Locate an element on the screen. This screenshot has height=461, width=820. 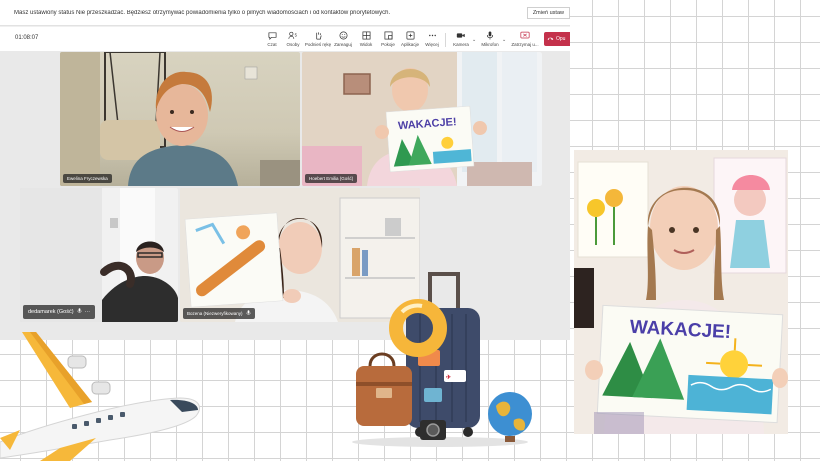
airplane-illustration is located at coordinates (100, 396).